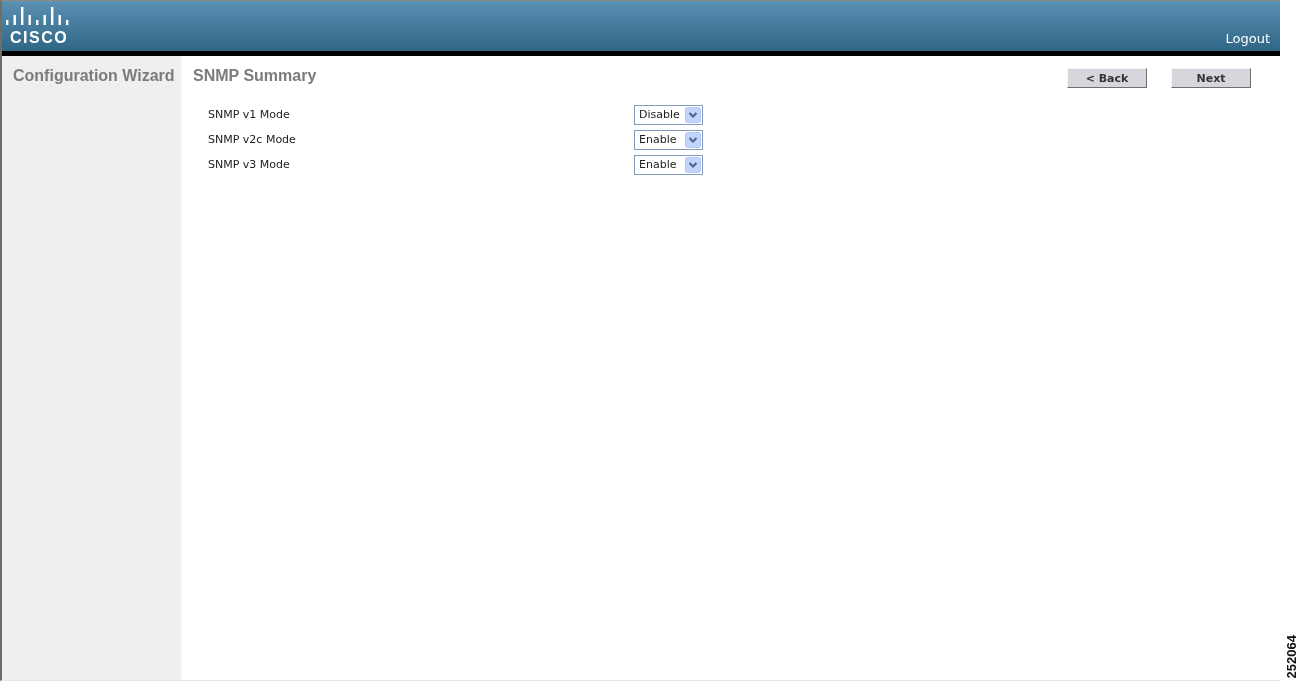  Describe the element at coordinates (40, 38) in the screenshot. I see `logo-text: CISCO` at that location.